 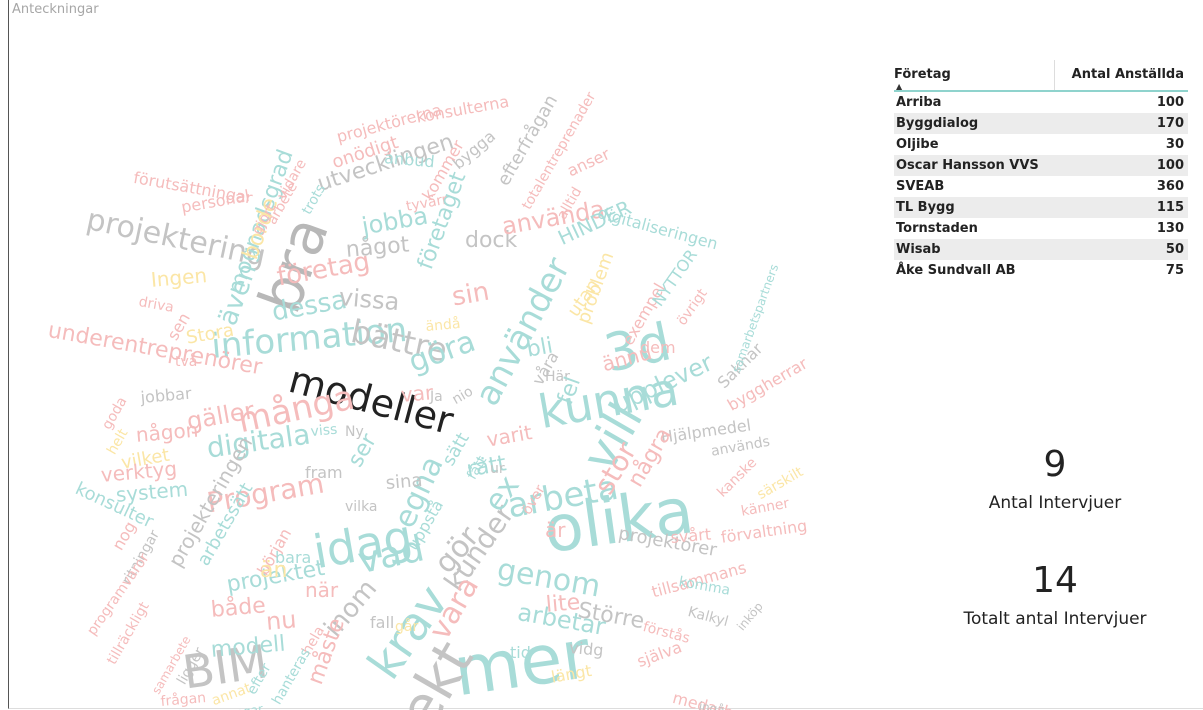 What do you see at coordinates (691, 535) in the screenshot?
I see `word-cloud-term: svårt` at bounding box center [691, 535].